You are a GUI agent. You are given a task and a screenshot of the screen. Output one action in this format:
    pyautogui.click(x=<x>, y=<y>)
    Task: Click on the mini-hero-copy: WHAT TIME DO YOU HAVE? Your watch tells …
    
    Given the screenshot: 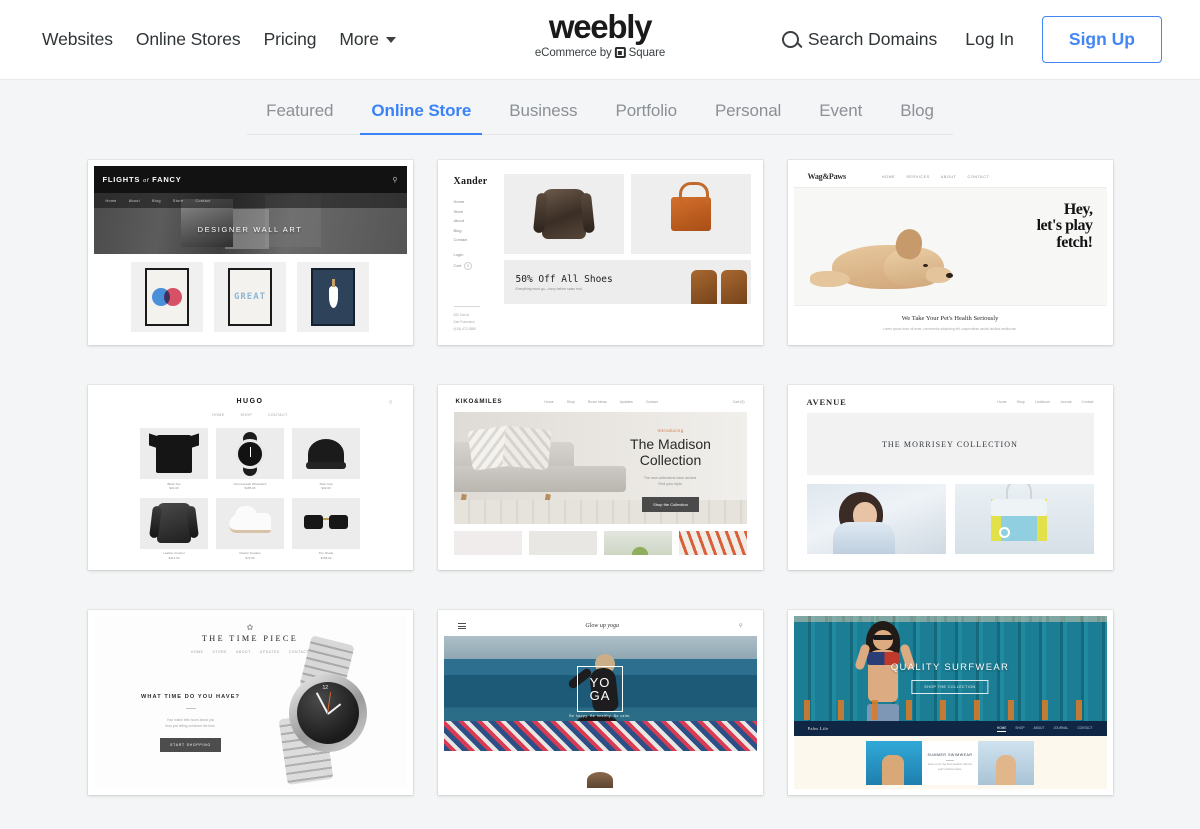 What is the action you would take?
    pyautogui.click(x=191, y=723)
    